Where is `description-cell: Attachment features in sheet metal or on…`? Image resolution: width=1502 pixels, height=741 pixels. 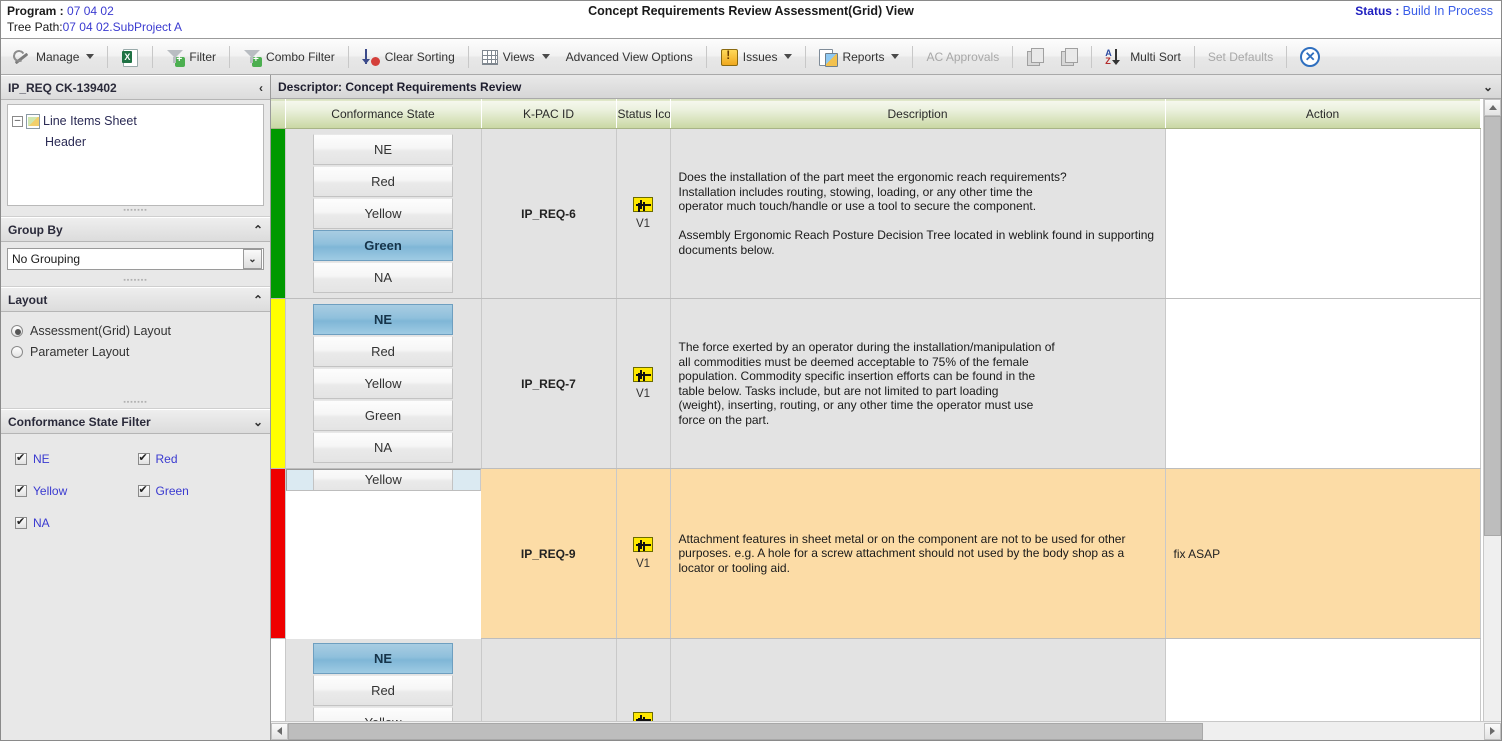
description-cell: Attachment features in sheet metal or on… is located at coordinates (918, 553).